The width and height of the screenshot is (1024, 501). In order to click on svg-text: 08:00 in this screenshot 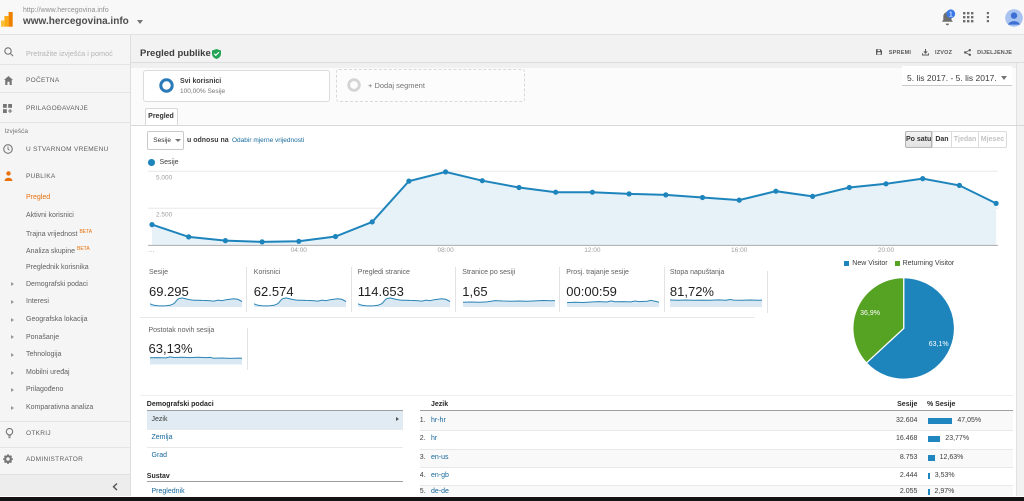, I will do `click(445, 250)`.